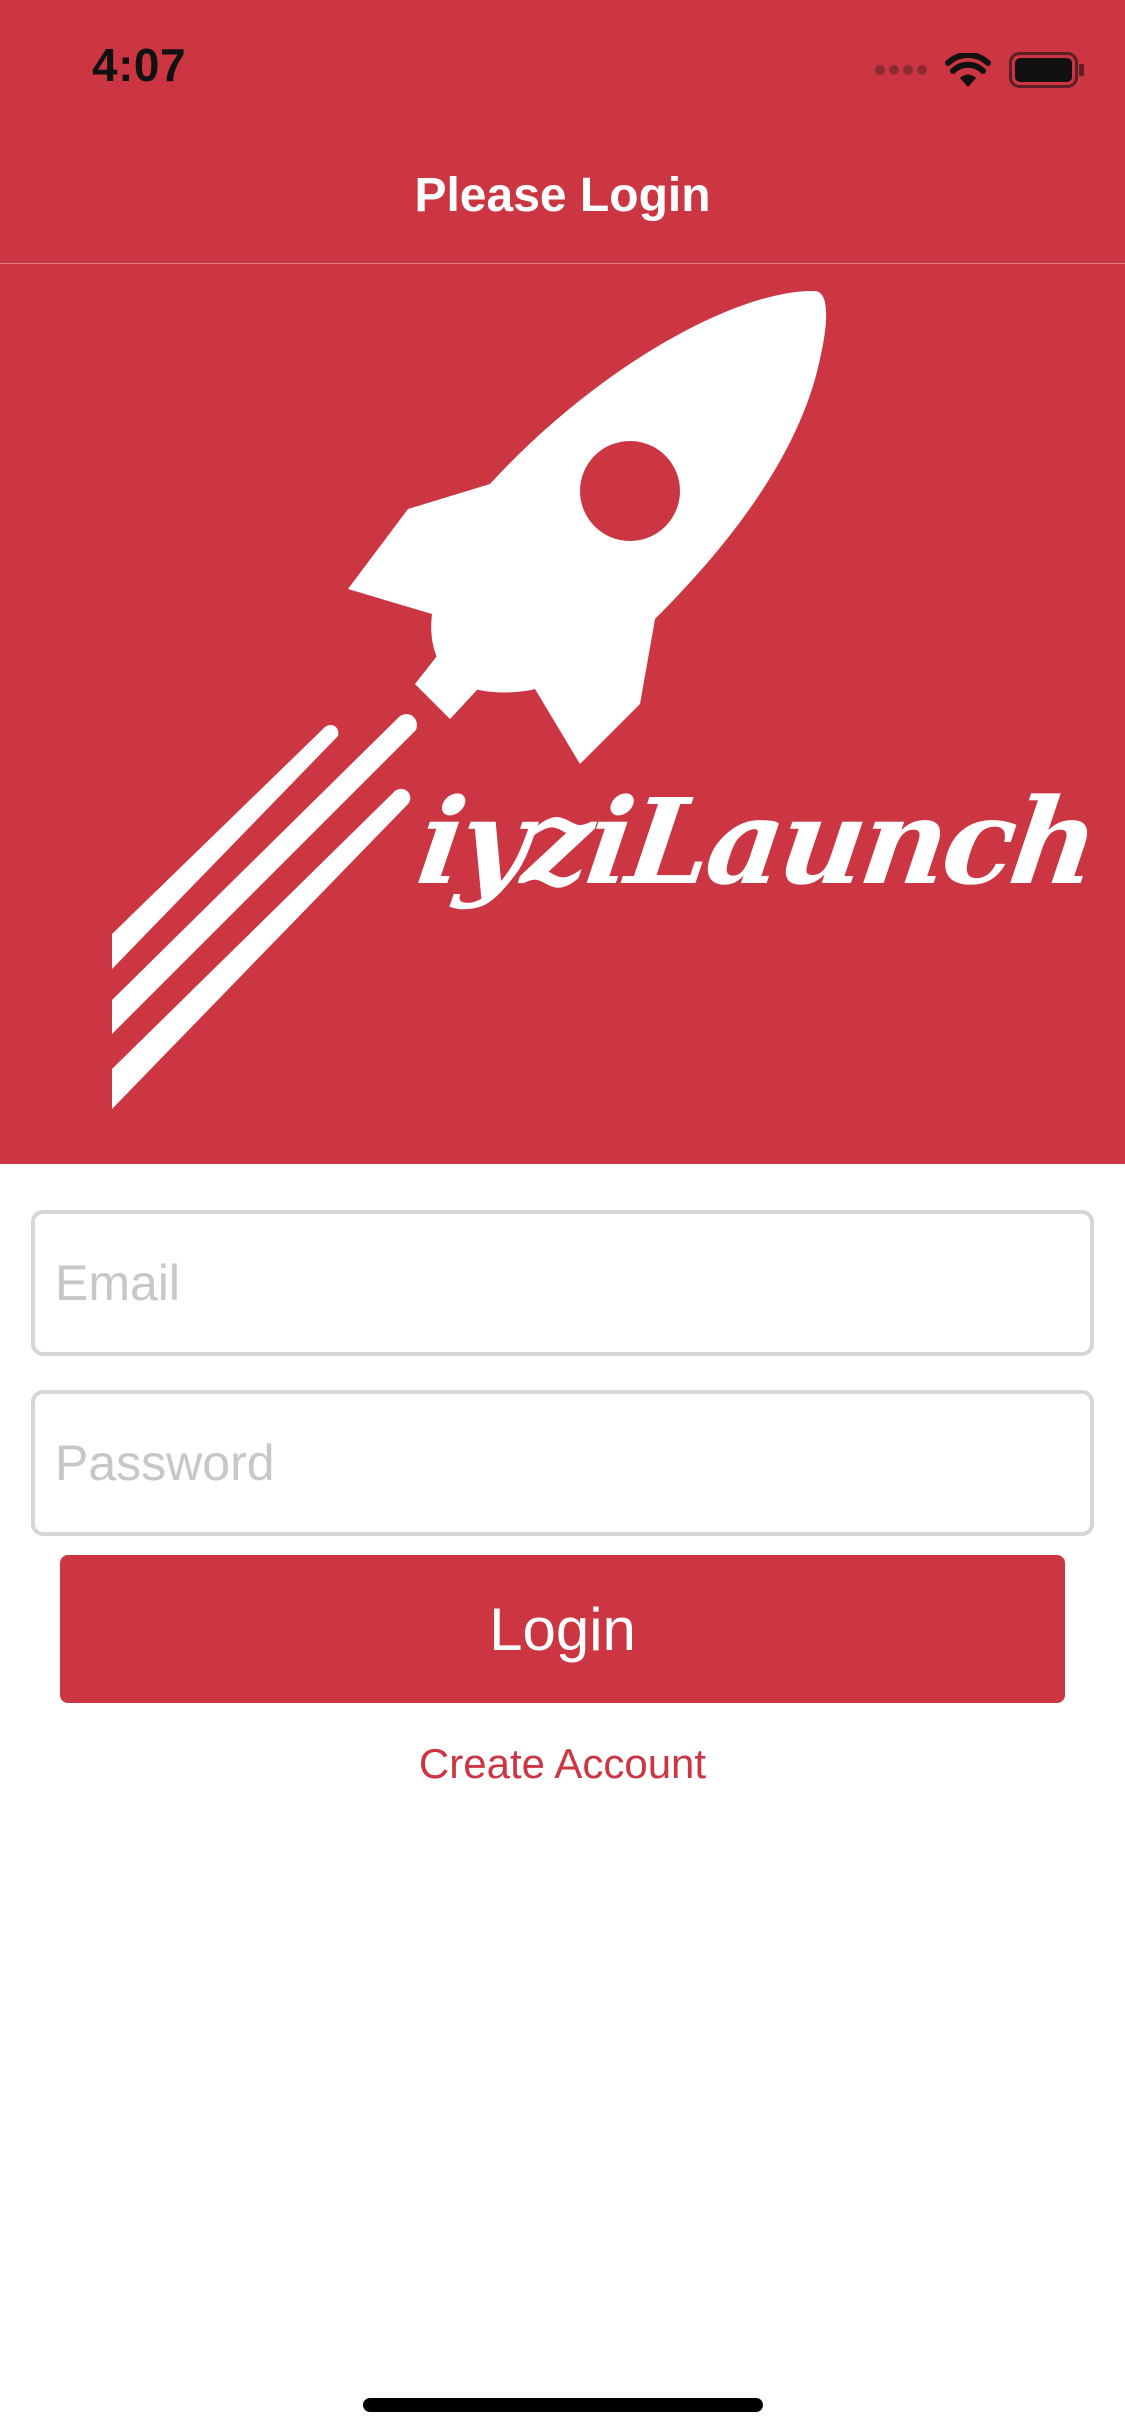  Describe the element at coordinates (562, 195) in the screenshot. I see `page-title: Please Login` at that location.